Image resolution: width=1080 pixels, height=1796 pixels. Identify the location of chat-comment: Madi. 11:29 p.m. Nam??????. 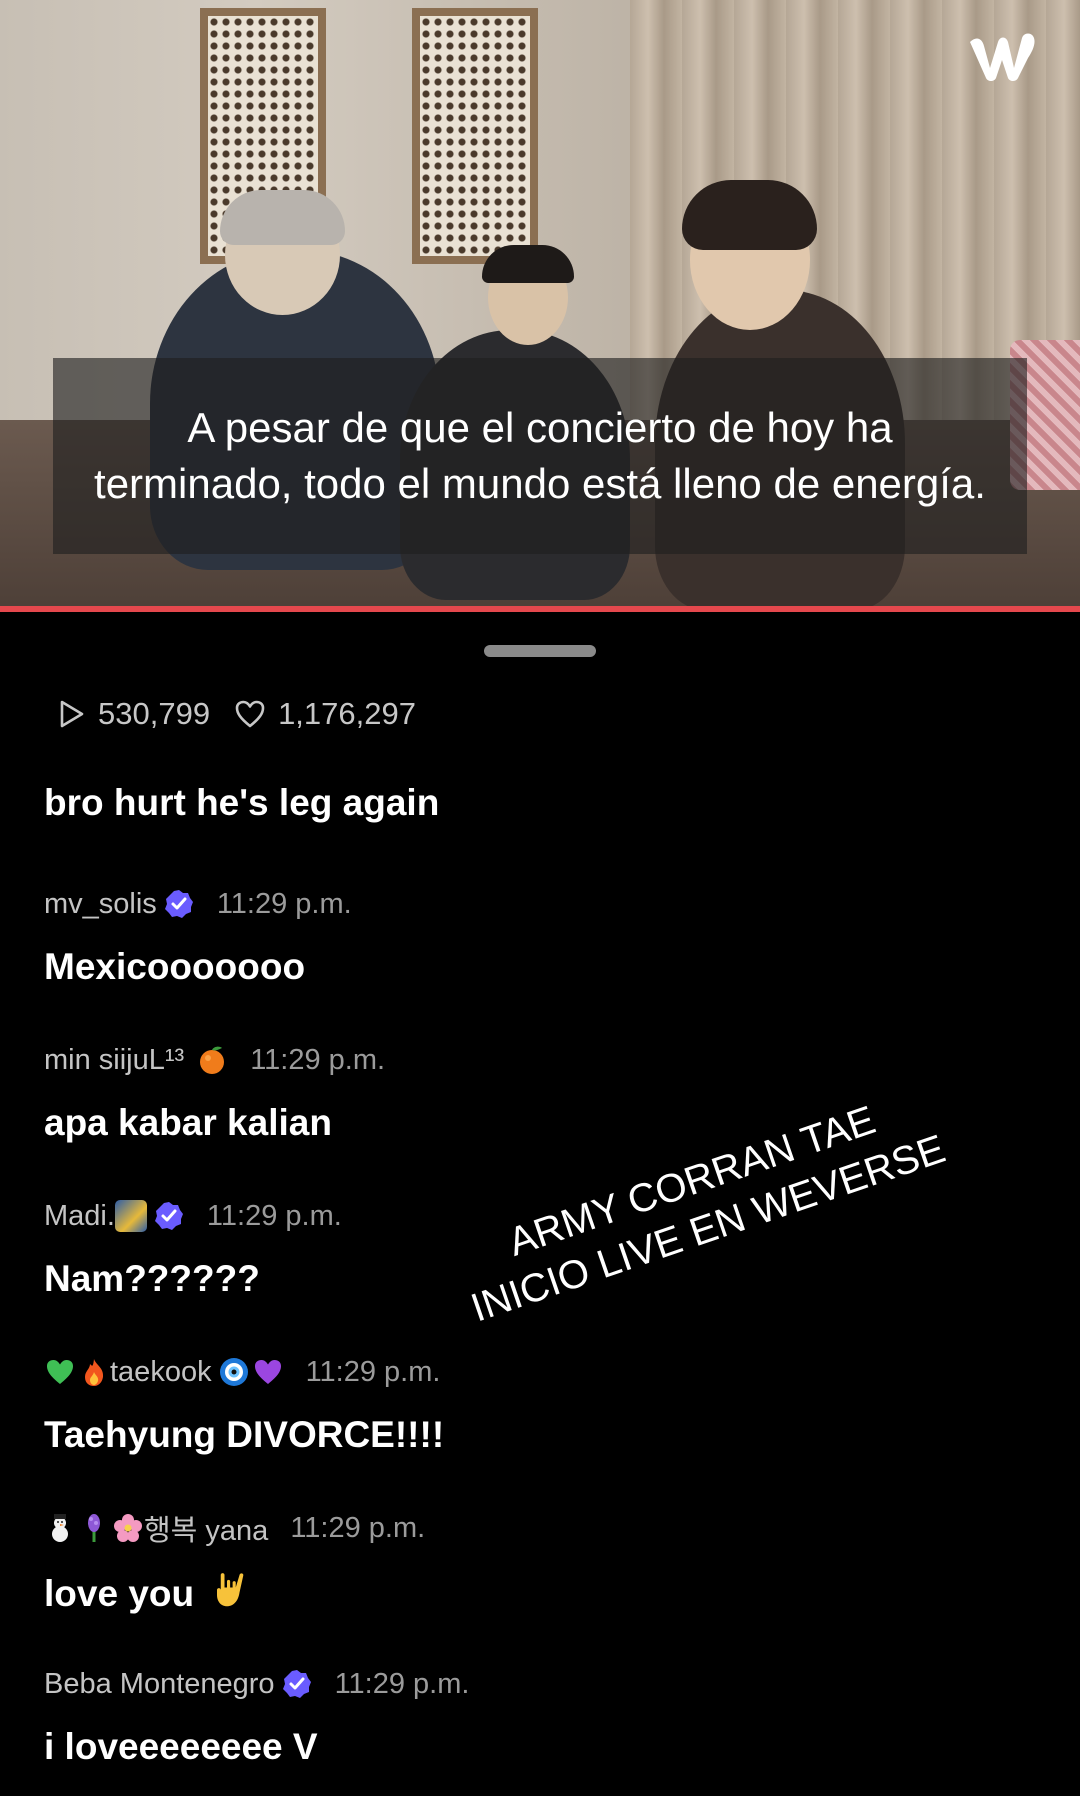
(193, 1248).